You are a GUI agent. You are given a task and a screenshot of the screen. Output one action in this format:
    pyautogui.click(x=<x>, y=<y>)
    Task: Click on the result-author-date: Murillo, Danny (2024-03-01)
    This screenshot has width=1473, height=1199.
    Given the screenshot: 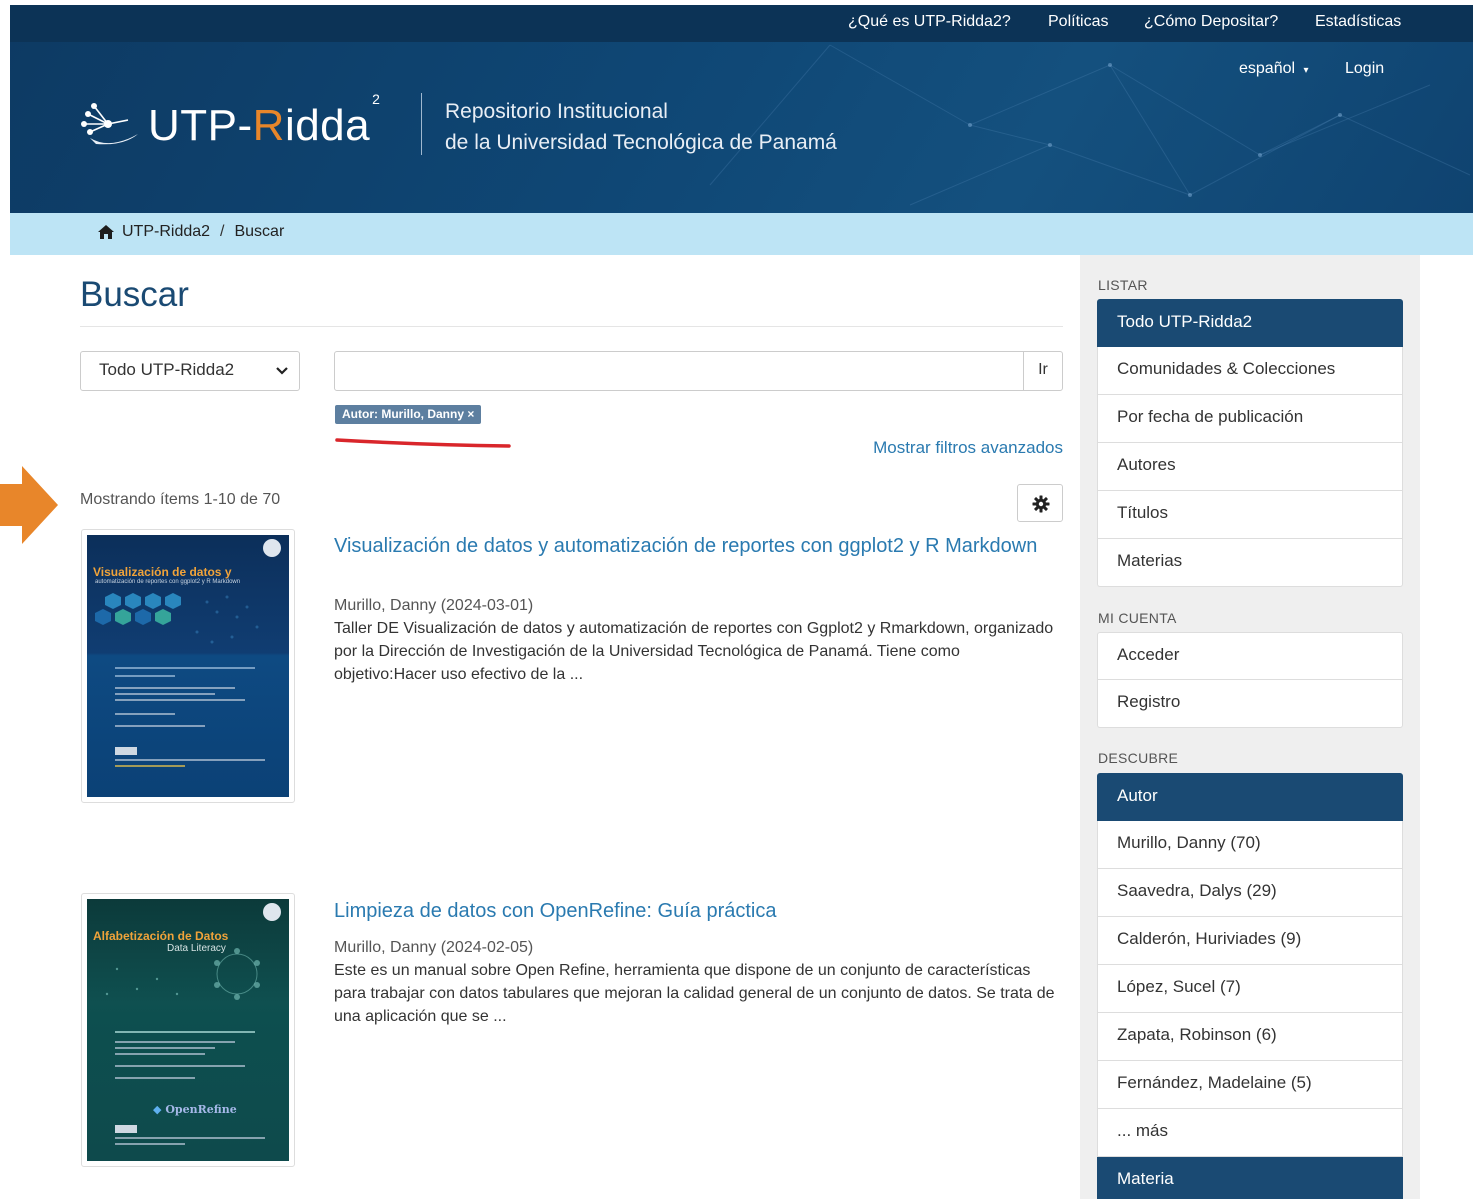 What is the action you would take?
    pyautogui.click(x=434, y=605)
    